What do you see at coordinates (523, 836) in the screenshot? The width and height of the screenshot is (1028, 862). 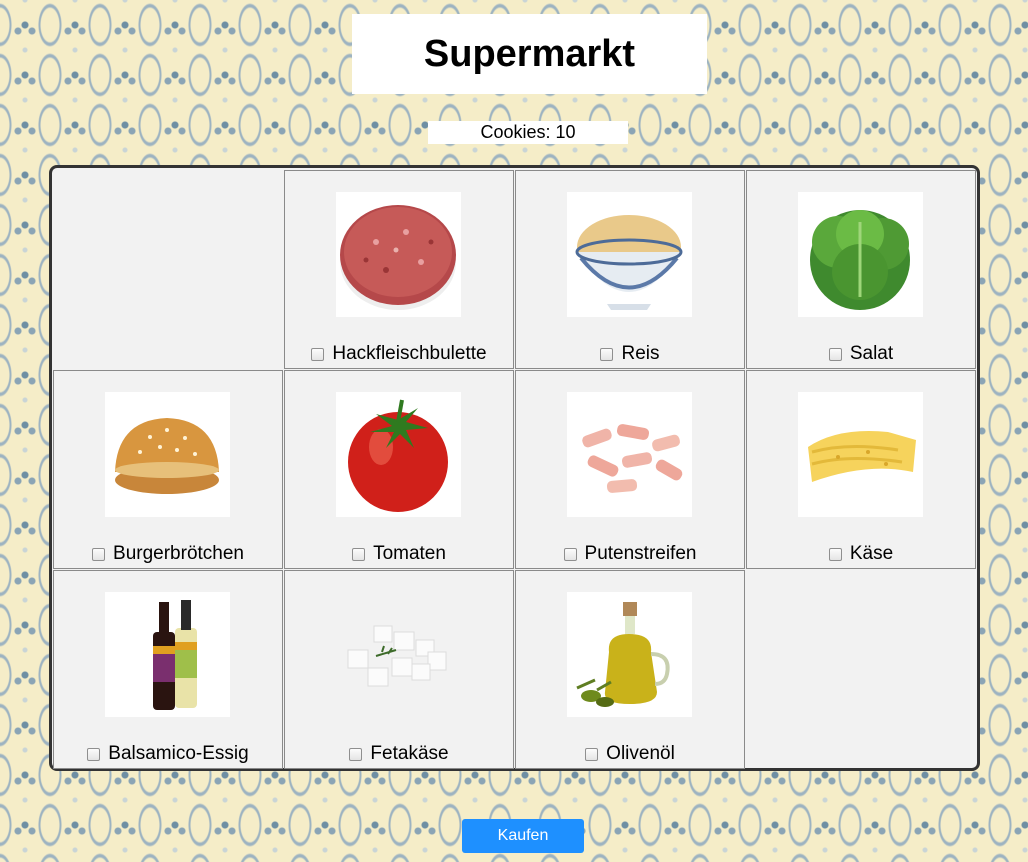 I see `buy-button: Kaufen` at bounding box center [523, 836].